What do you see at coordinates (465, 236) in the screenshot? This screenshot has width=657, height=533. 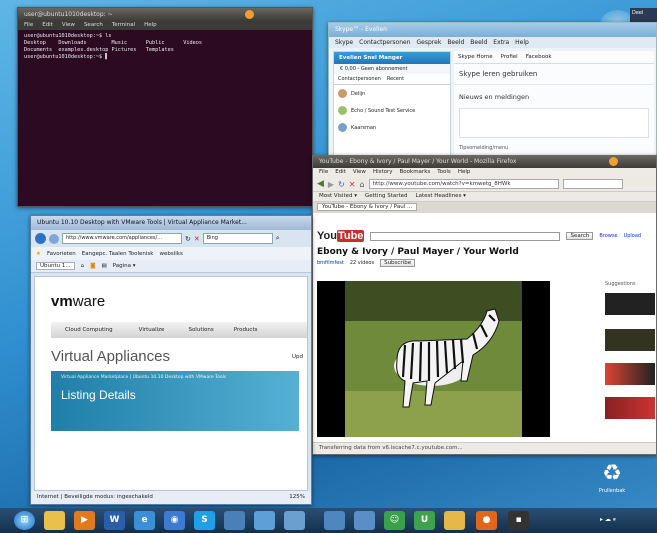 I see `youtube-search-input` at bounding box center [465, 236].